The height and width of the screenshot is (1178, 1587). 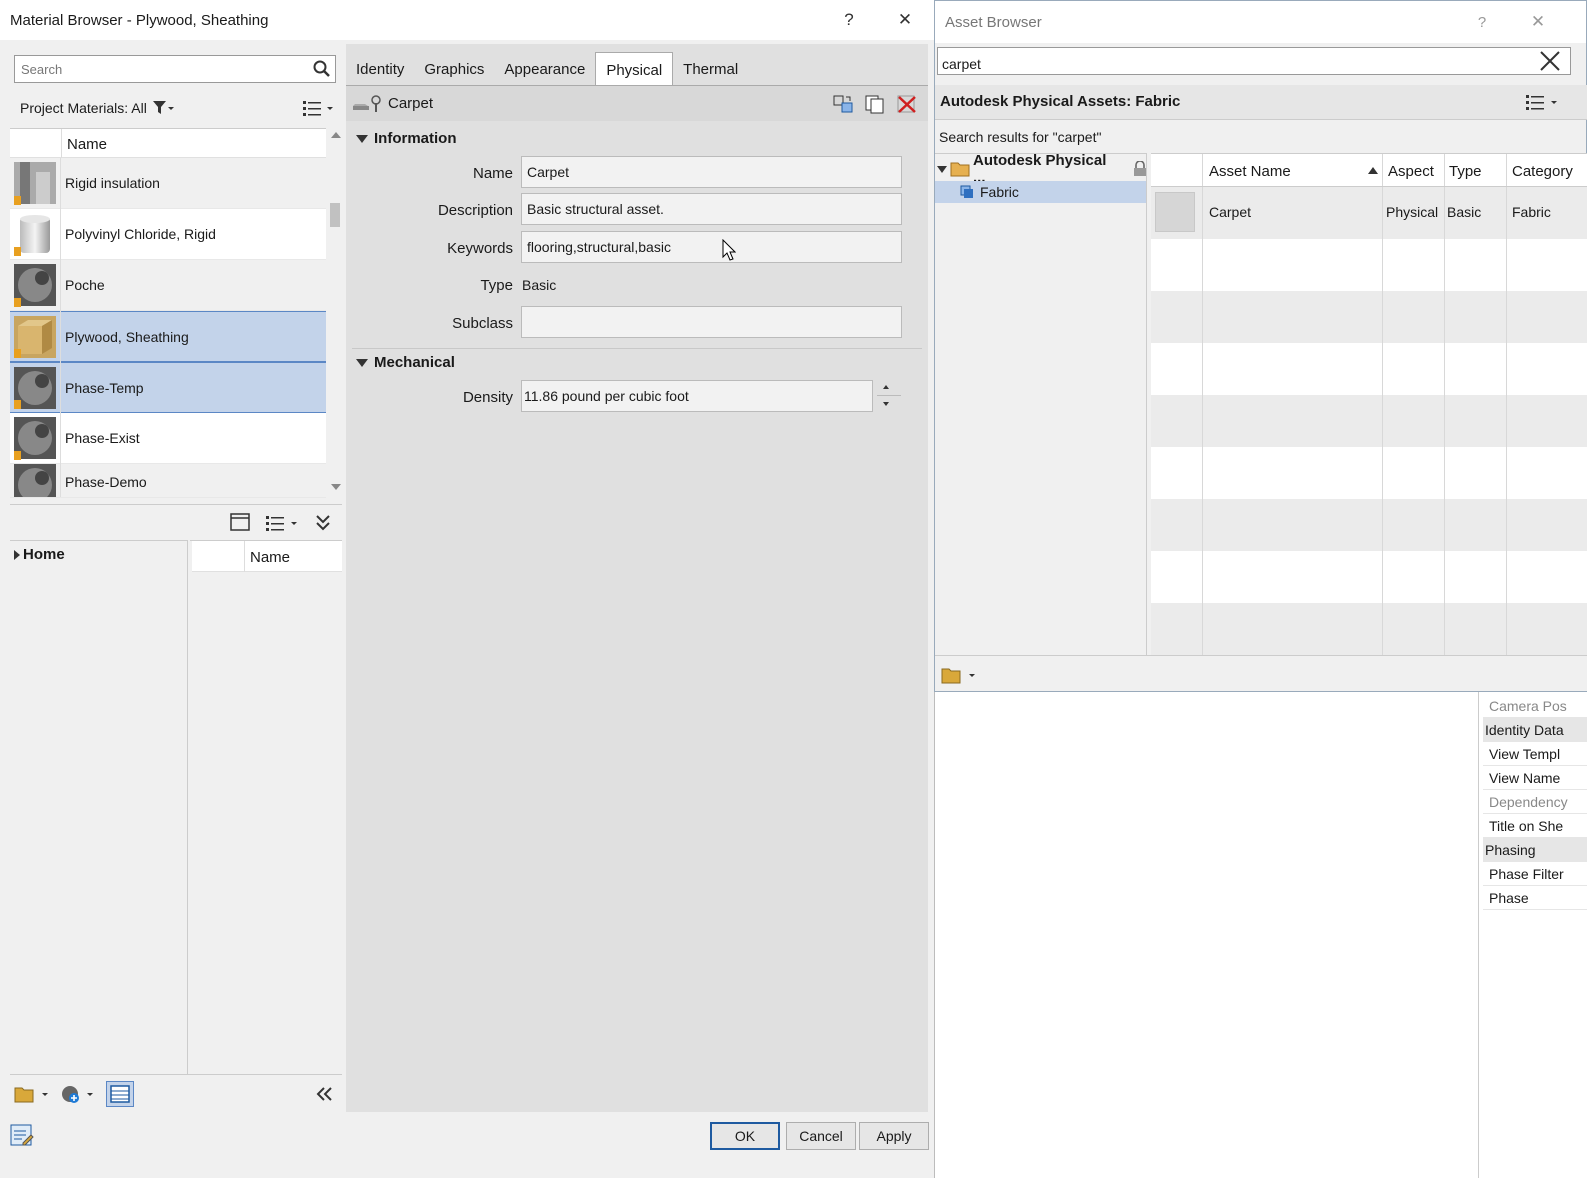 What do you see at coordinates (1535, 874) in the screenshot?
I see `property-phase-filter: Phase Filter` at bounding box center [1535, 874].